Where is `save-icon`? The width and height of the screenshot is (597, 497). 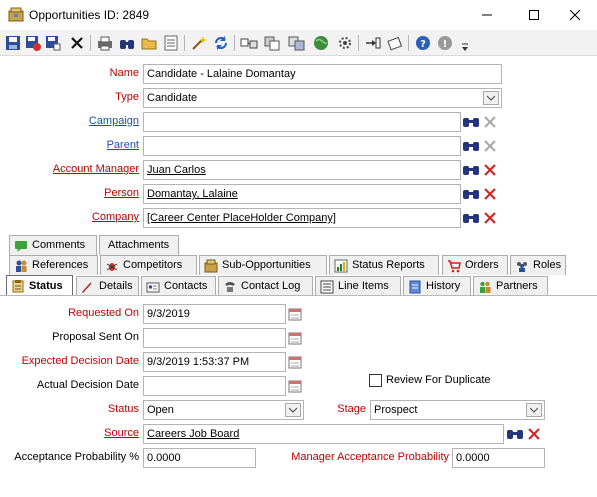
save-icon is located at coordinates (13, 43).